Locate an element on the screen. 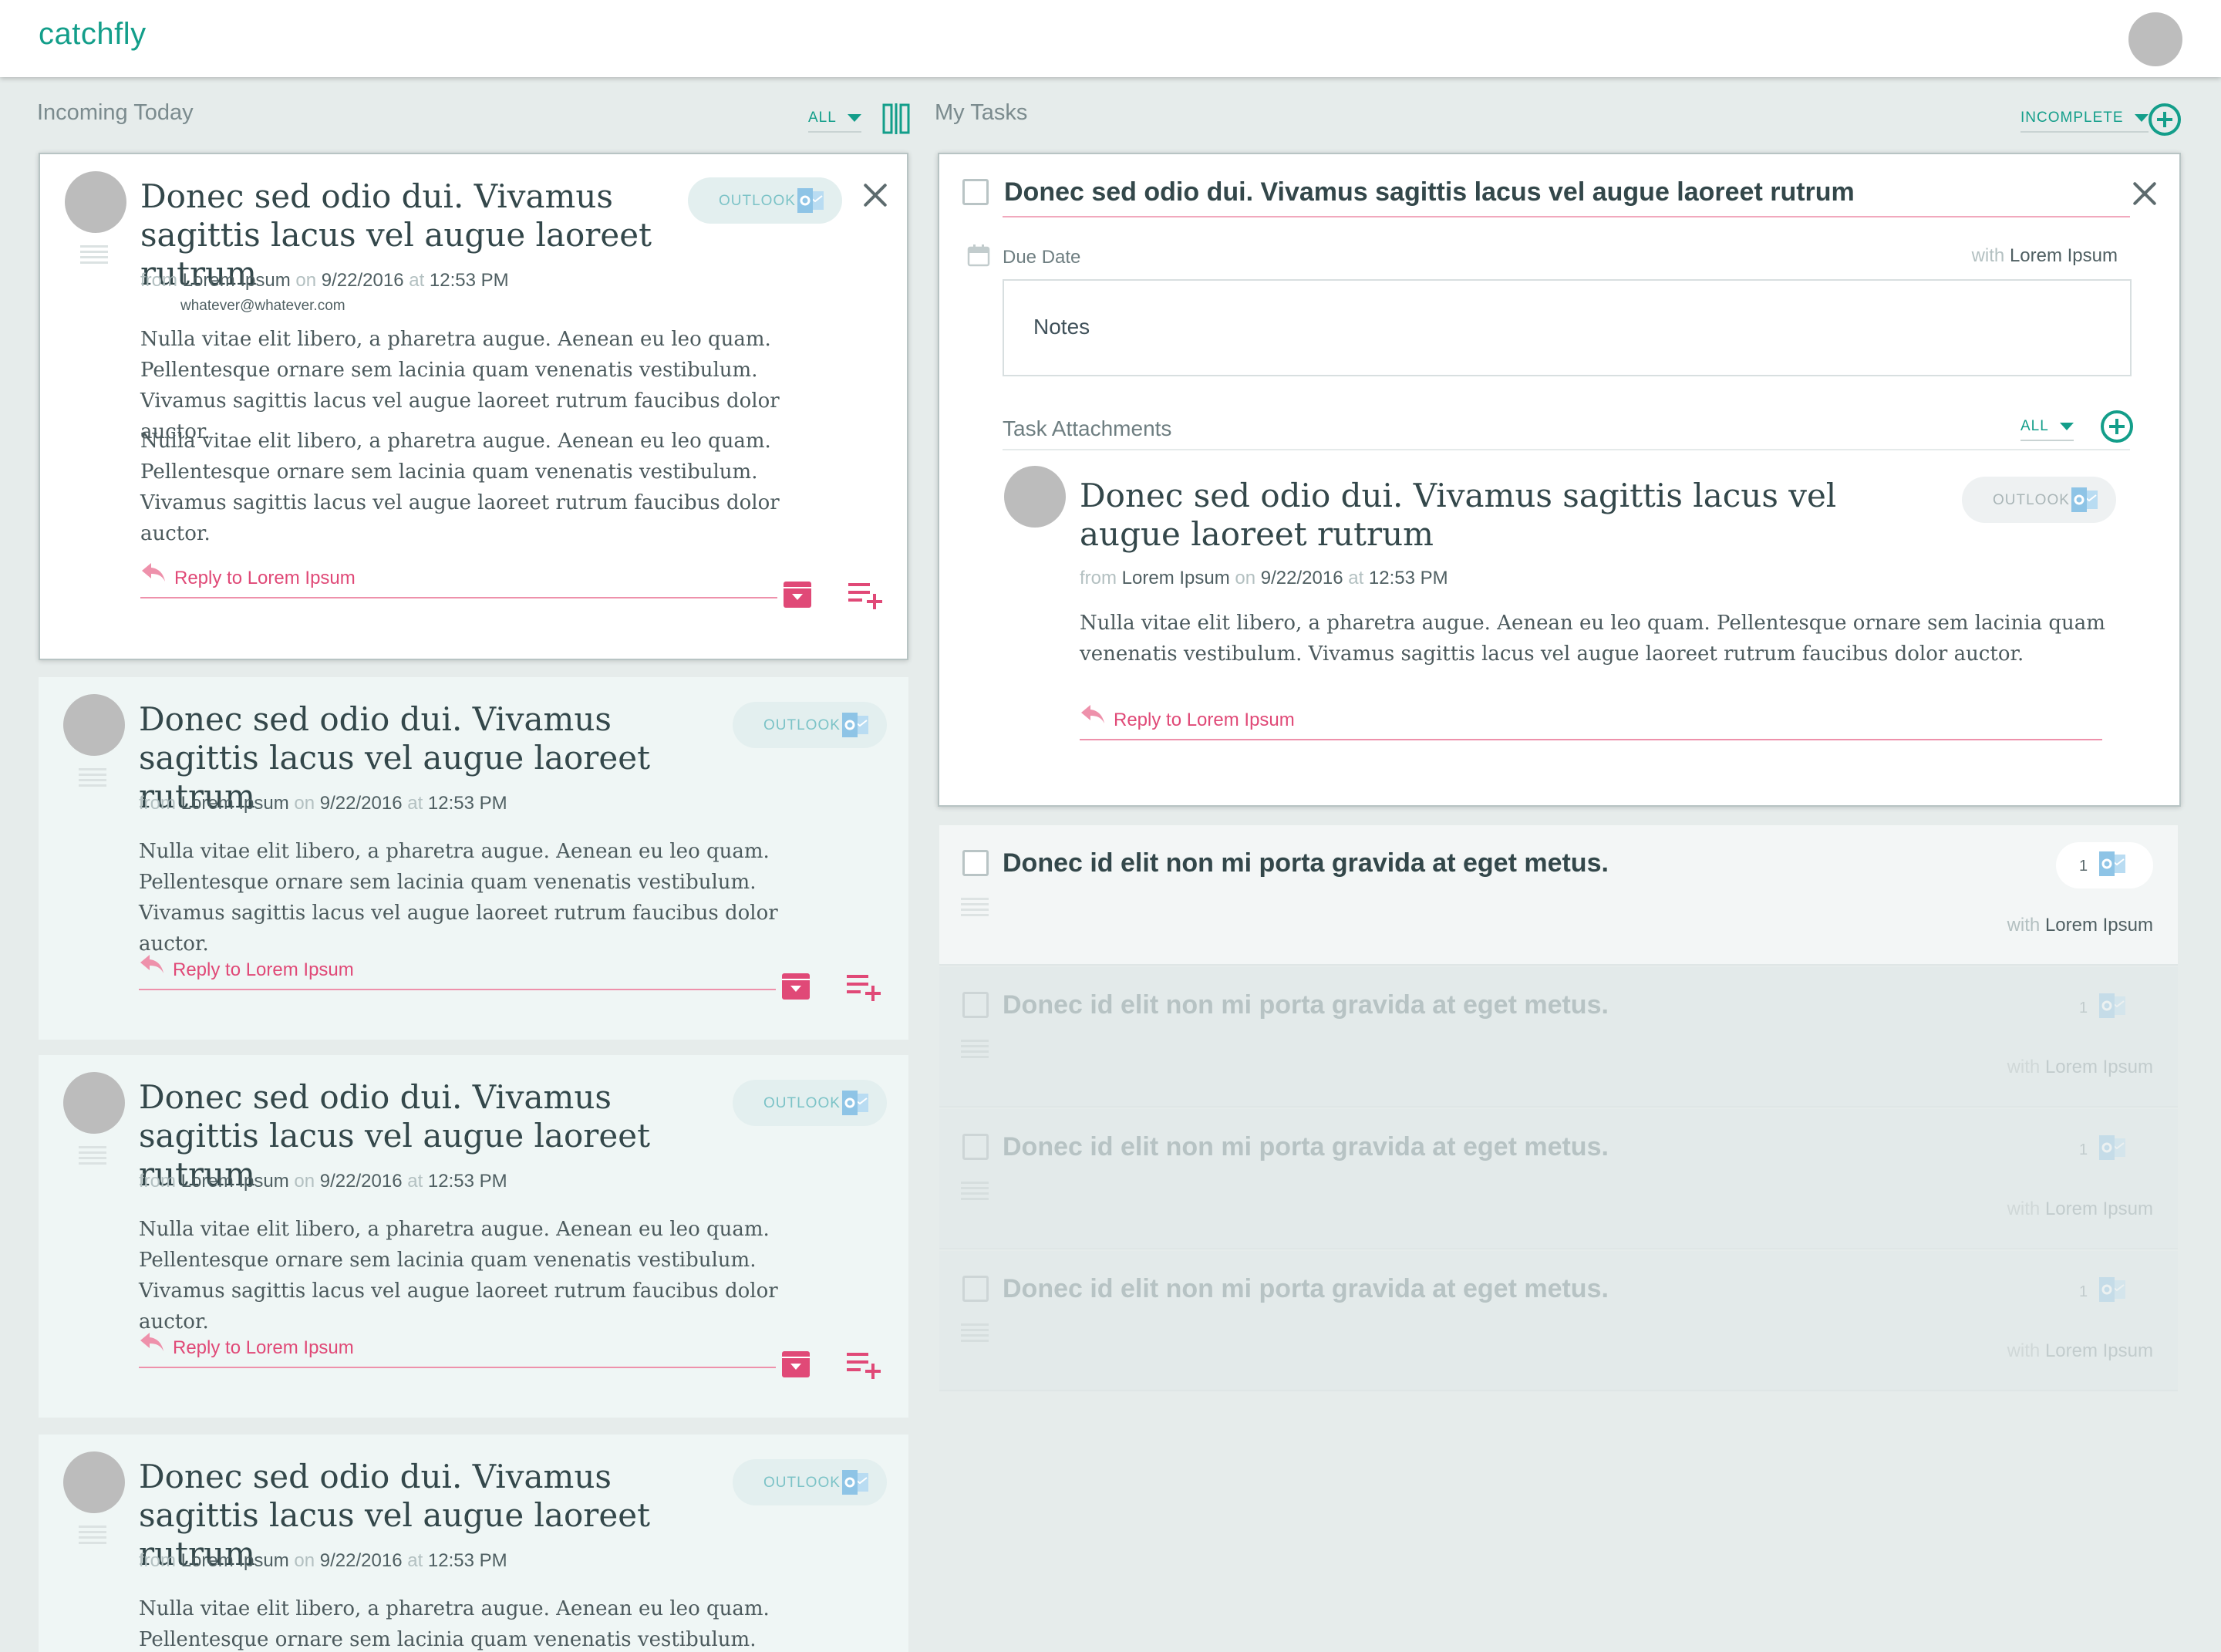 The image size is (2221, 1652). reply-icon is located at coordinates (153, 573).